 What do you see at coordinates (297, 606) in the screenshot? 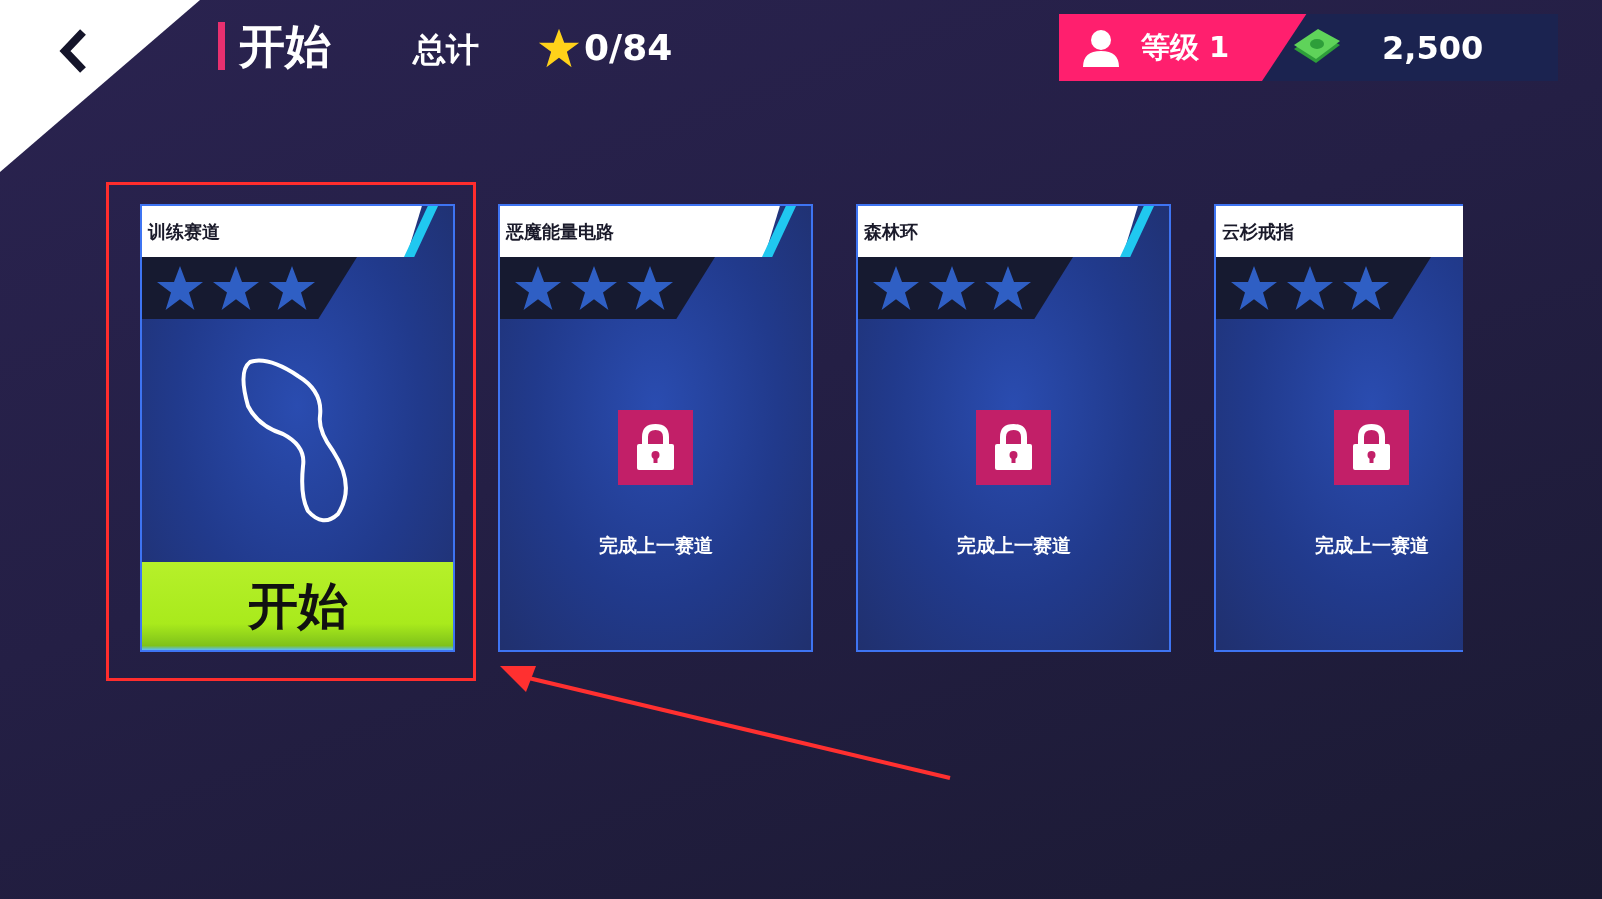
I see `start-button: 开始` at bounding box center [297, 606].